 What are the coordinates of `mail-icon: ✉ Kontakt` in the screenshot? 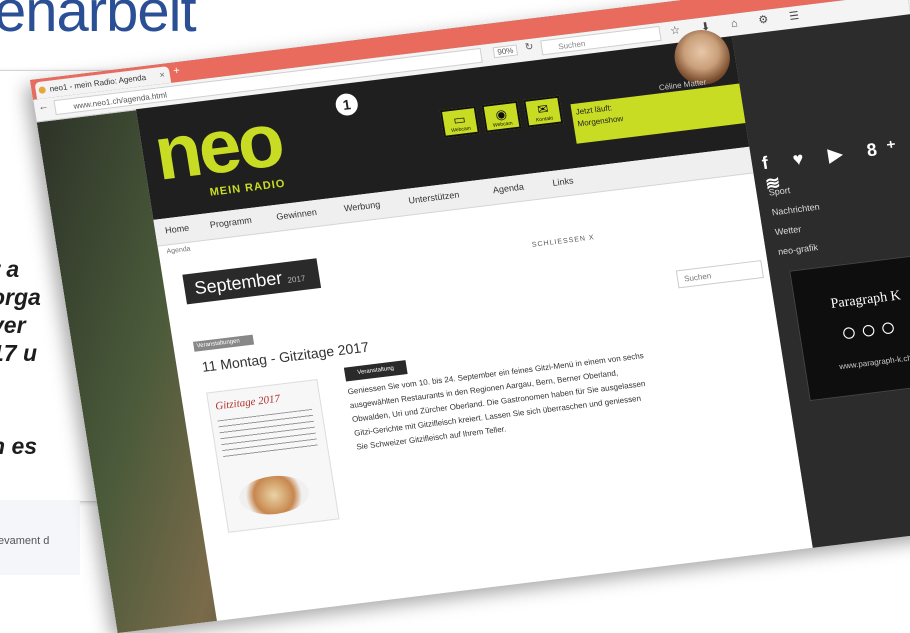 It's located at (543, 111).